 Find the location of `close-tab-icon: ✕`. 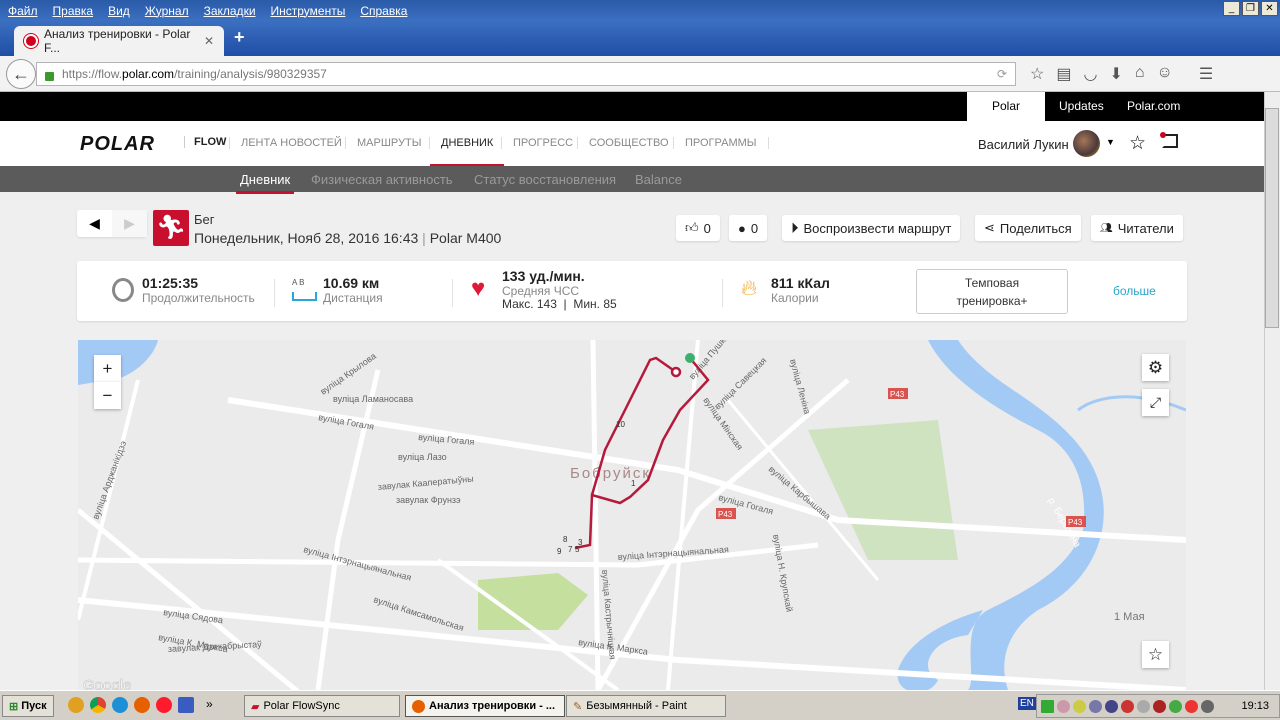

close-tab-icon: ✕ is located at coordinates (209, 41).